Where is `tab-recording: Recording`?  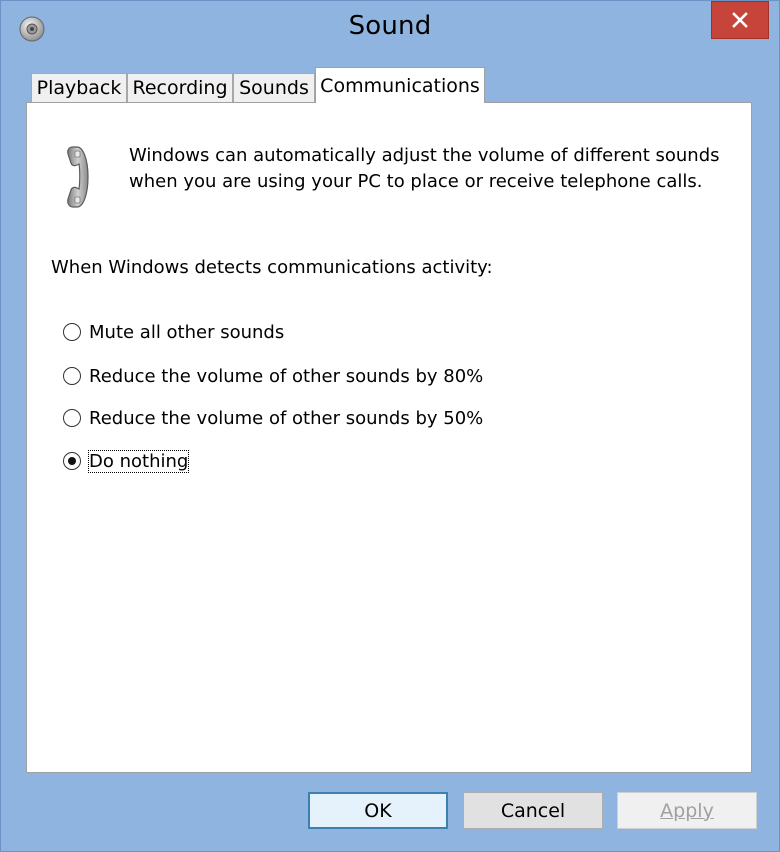 tab-recording: Recording is located at coordinates (180, 87).